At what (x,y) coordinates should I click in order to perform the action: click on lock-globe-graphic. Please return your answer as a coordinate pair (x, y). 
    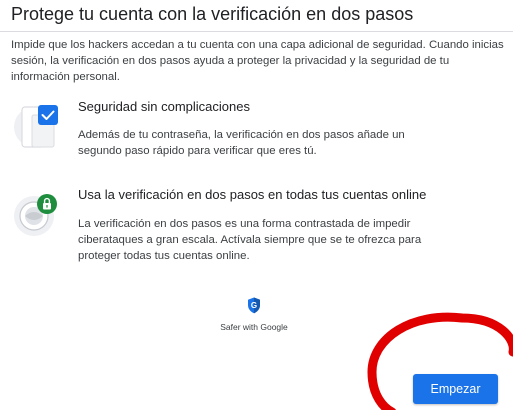
    Looking at the image, I should click on (35, 215).